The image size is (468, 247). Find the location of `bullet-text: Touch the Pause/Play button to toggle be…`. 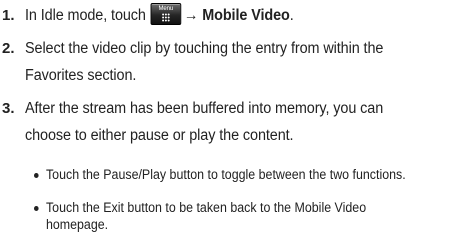

bullet-text: Touch the Pause/Play button to toggle be… is located at coordinates (250, 174).